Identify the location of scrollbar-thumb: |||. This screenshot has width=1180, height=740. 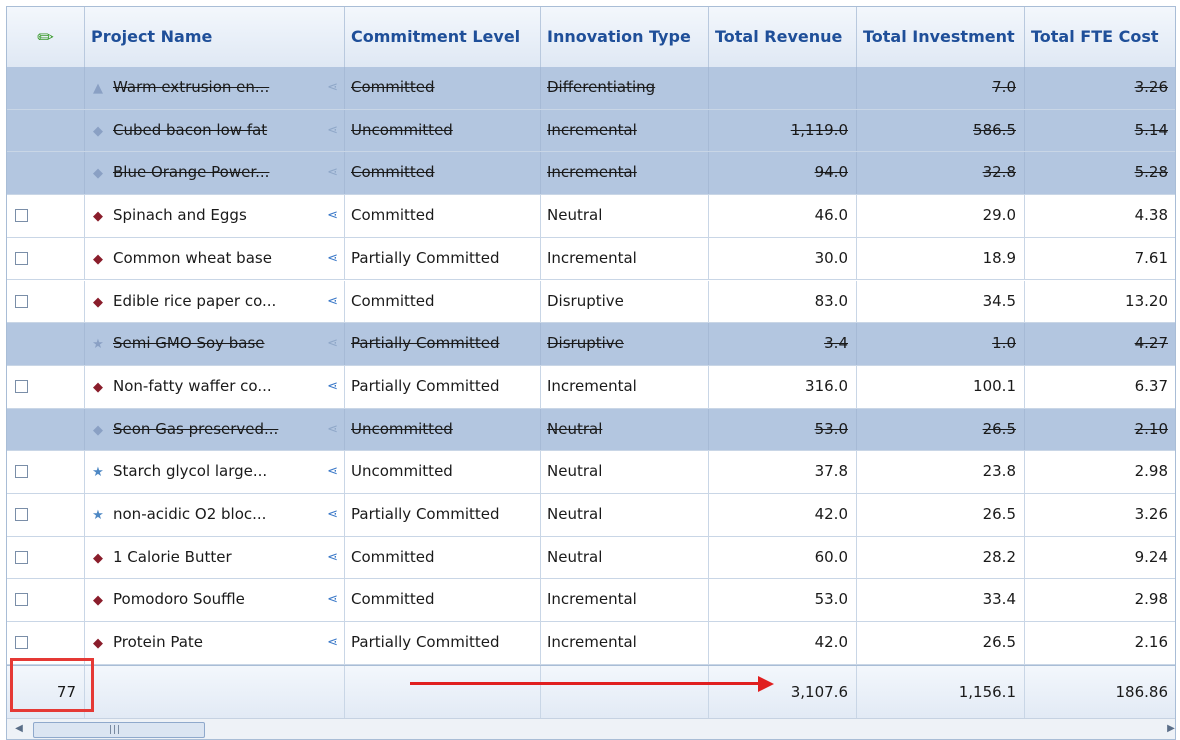
(119, 730).